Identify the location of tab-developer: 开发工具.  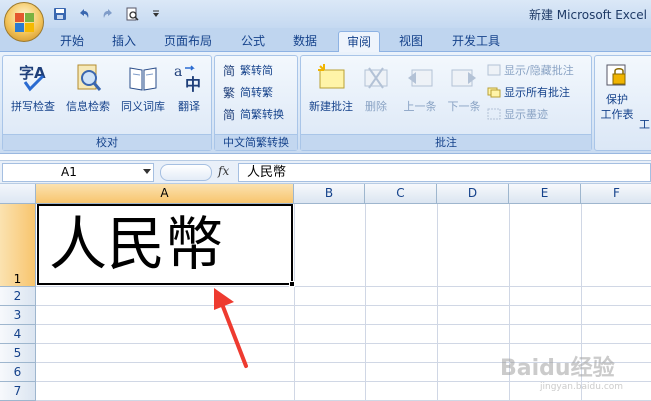
(476, 41).